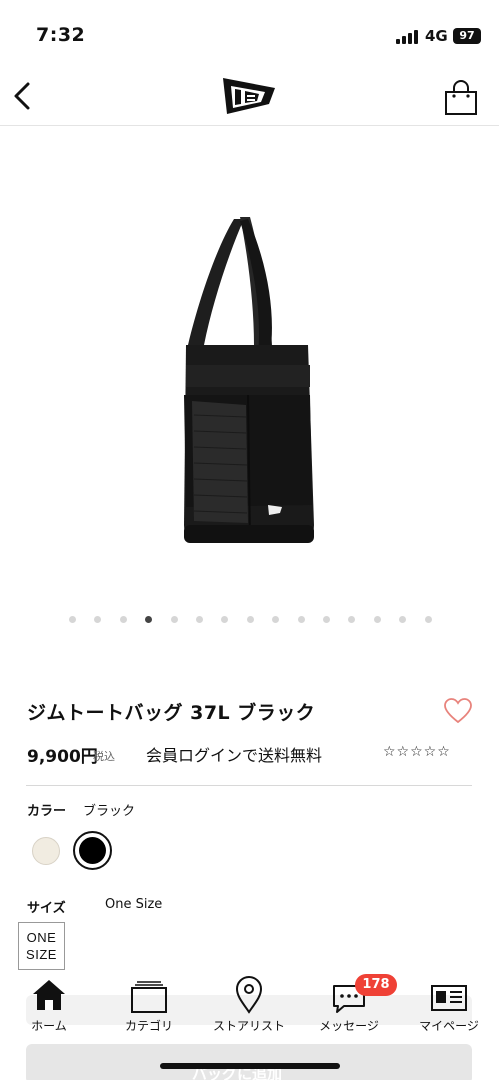 The image size is (499, 1080). Describe the element at coordinates (449, 998) in the screenshot. I see `member-card-icon` at that location.